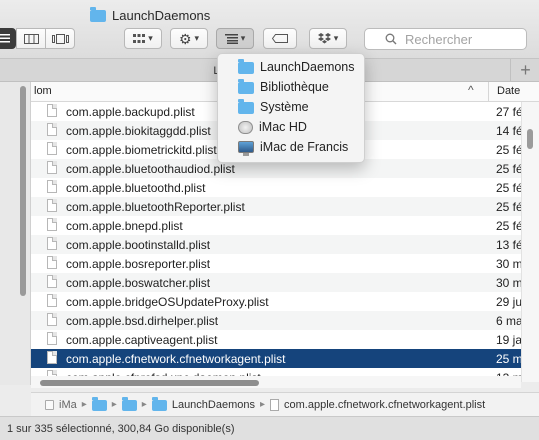  I want to click on title-bar: LaunchDaemons ▾ ⚙ ▾ ▾ ▾, so click(269, 29).